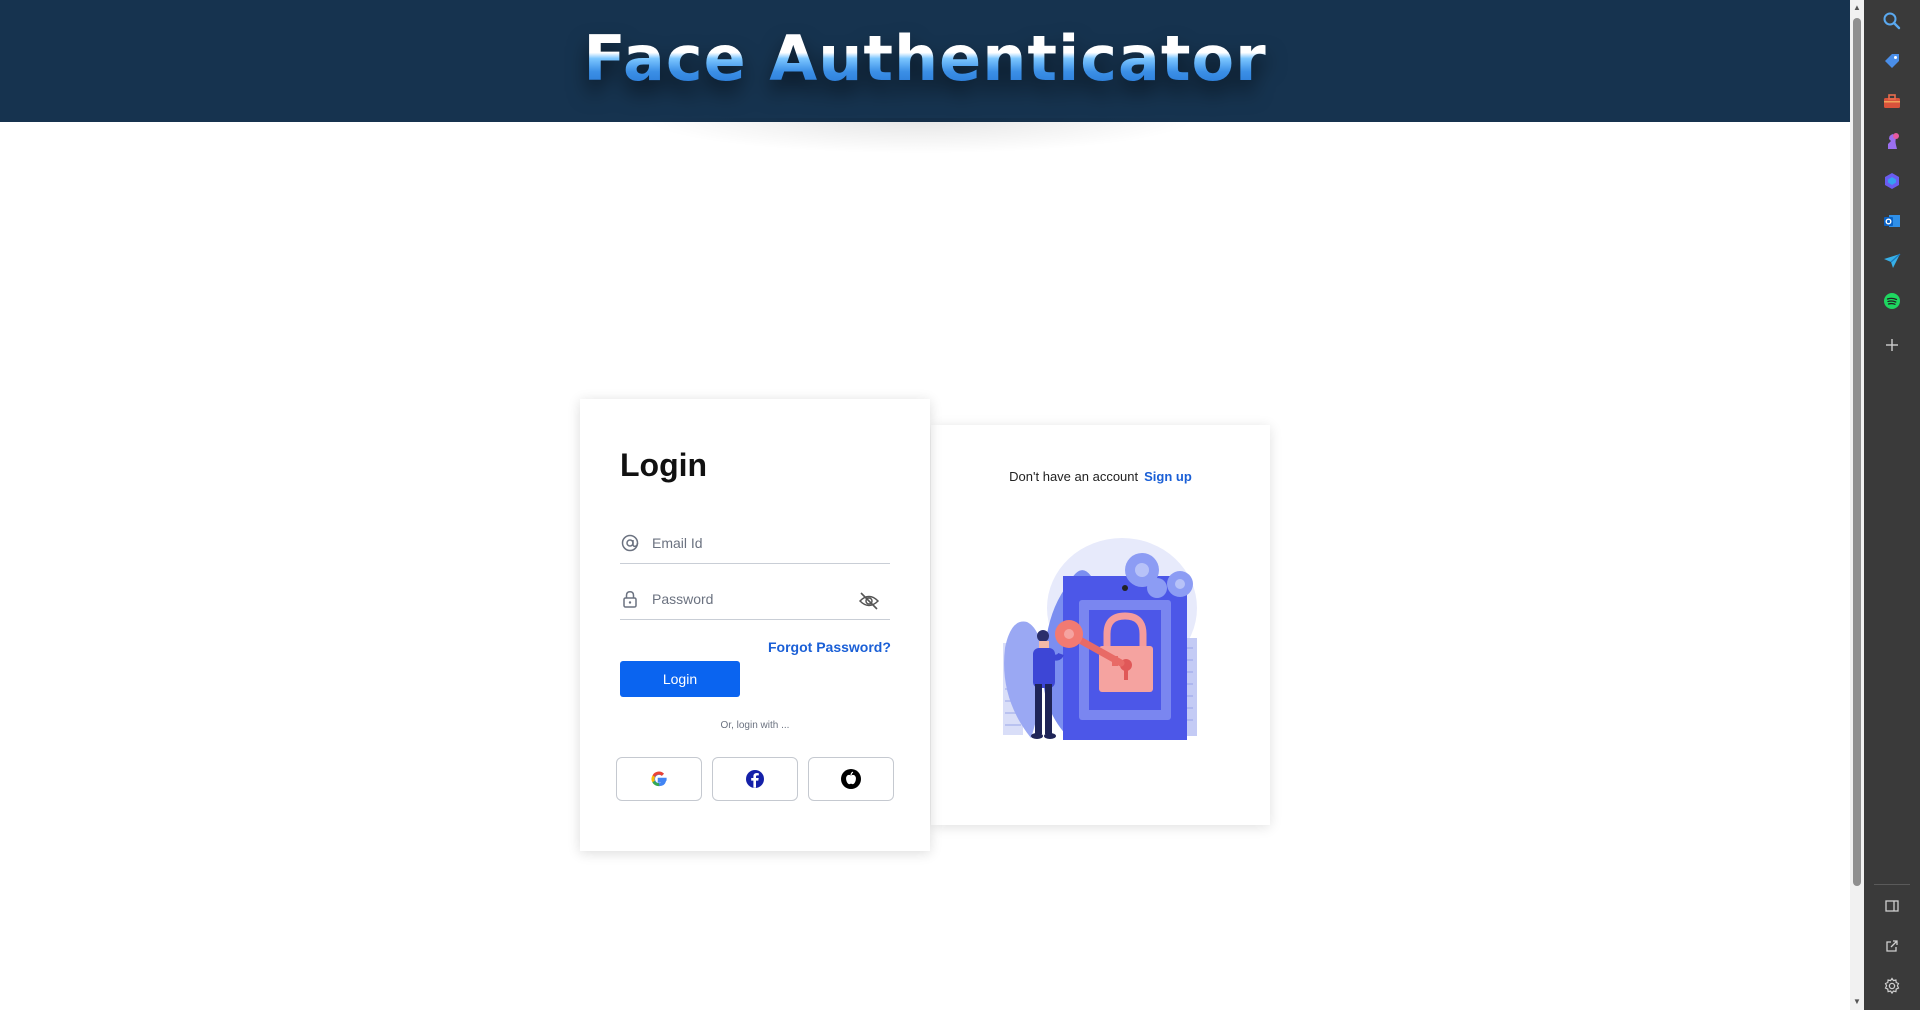 The width and height of the screenshot is (1920, 1010). What do you see at coordinates (1892, 301) in the screenshot?
I see `spotify-icon` at bounding box center [1892, 301].